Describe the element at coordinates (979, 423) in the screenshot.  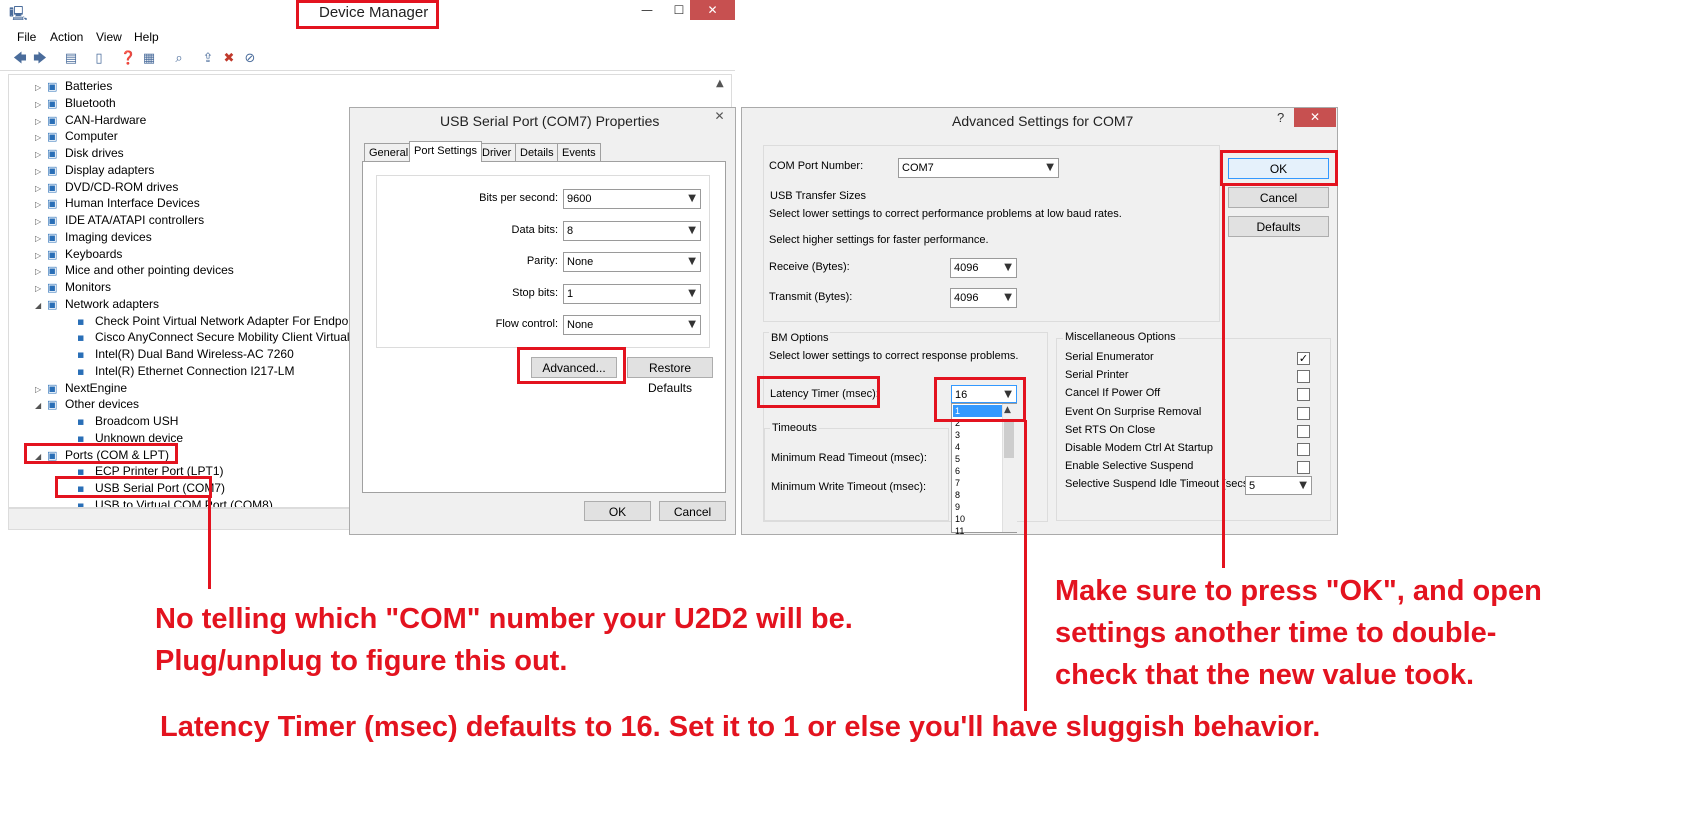
I see `latency-option: 2` at that location.